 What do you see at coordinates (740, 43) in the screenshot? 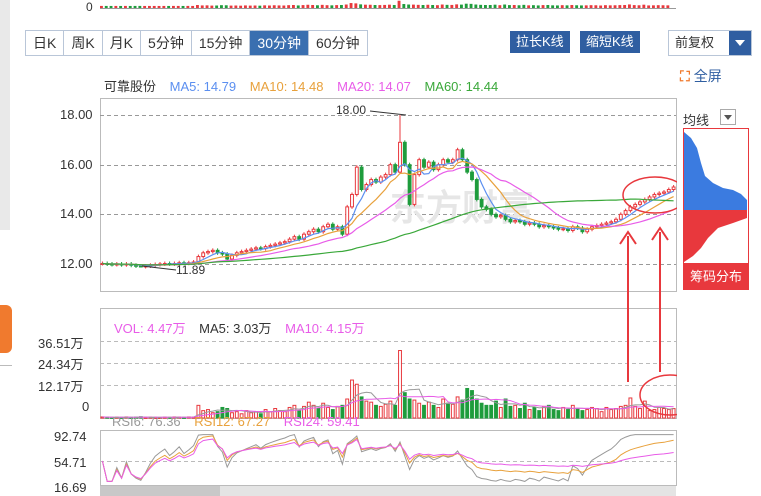
I see `chevron-down-icon` at bounding box center [740, 43].